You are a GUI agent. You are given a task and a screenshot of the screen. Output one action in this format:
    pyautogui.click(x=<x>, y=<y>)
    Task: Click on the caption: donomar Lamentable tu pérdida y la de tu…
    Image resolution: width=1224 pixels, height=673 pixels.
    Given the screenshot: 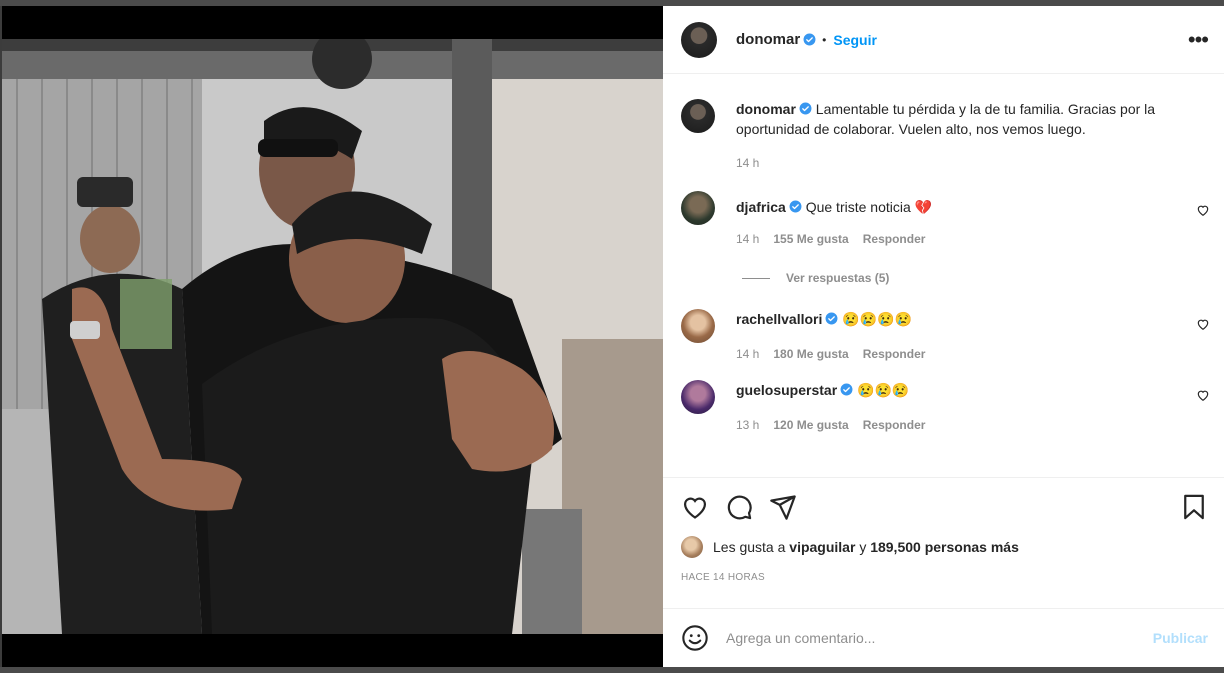 What is the action you would take?
    pyautogui.click(x=943, y=136)
    